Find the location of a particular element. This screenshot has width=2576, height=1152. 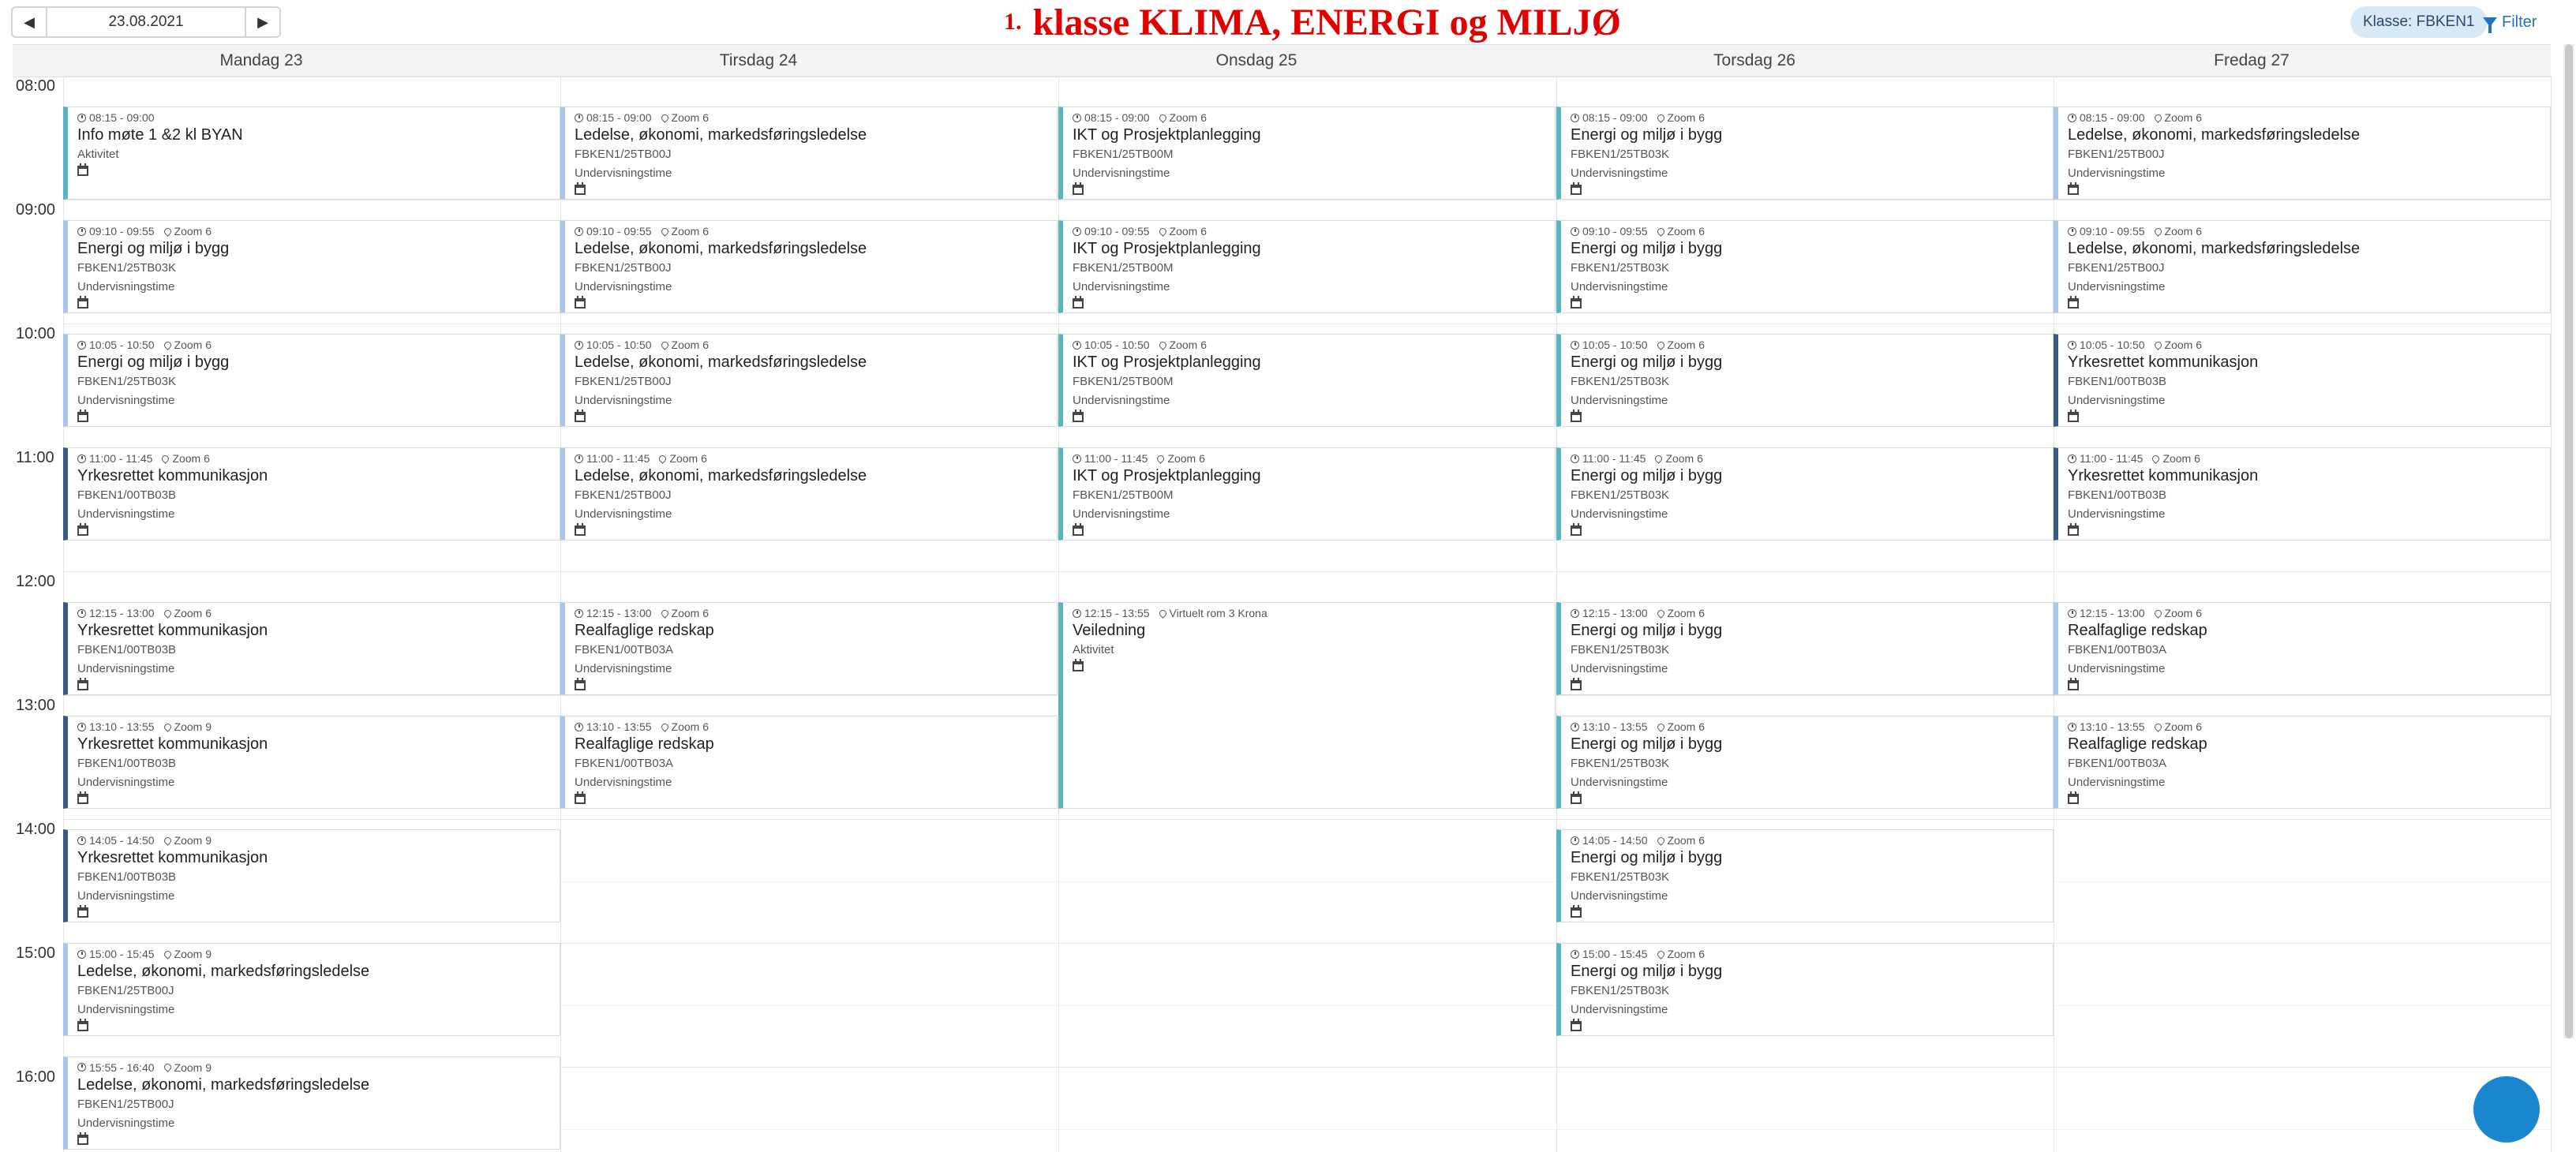

hour-label: 14:00 is located at coordinates (36, 829).